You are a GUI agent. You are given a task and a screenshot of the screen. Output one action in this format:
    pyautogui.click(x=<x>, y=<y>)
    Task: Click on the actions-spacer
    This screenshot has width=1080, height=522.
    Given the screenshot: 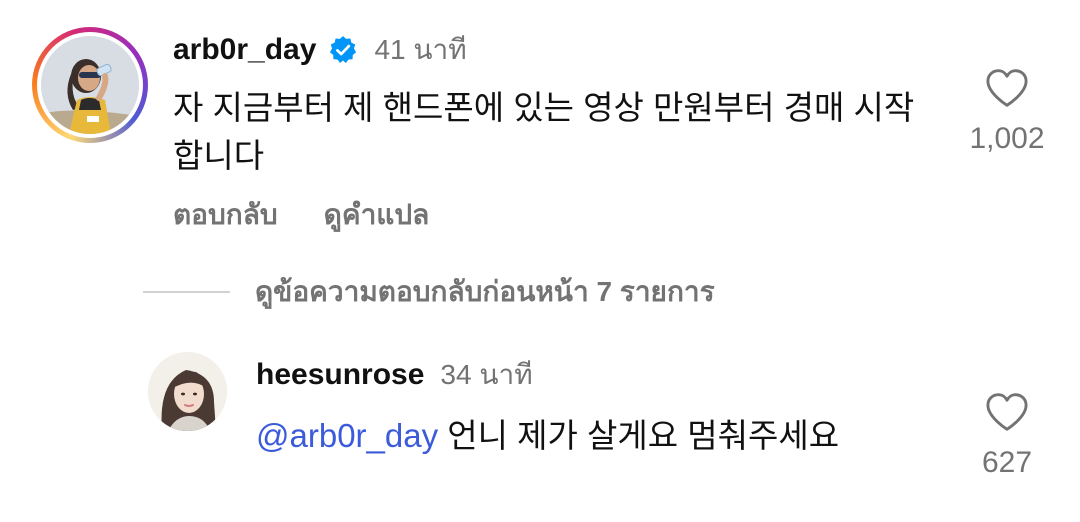 What is the action you would take?
    pyautogui.click(x=301, y=215)
    